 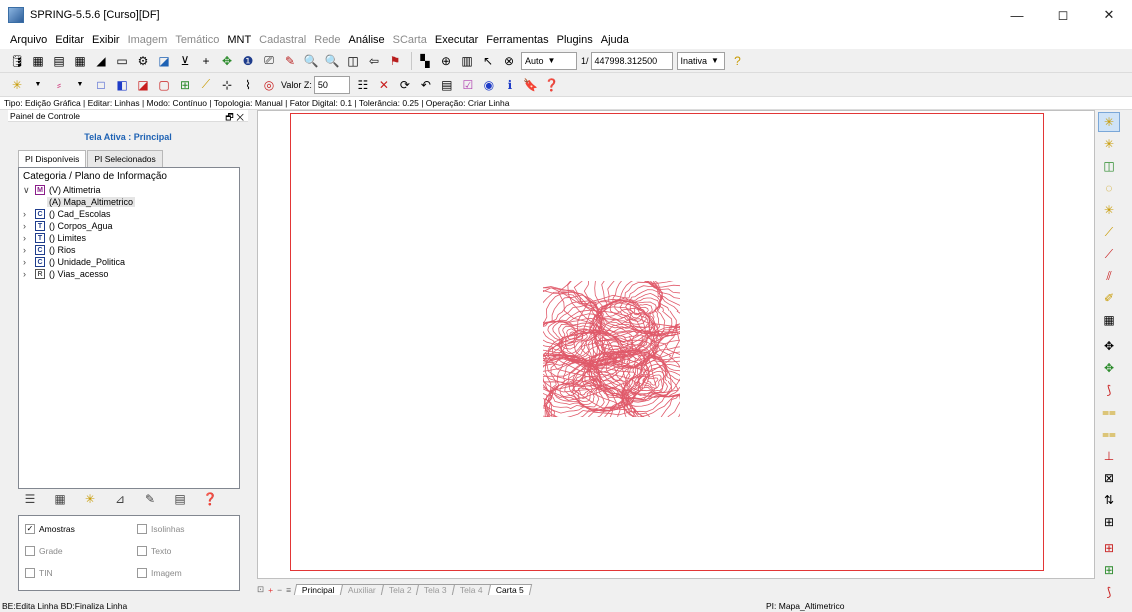 I want to click on menu-imagem: Imagem, so click(x=148, y=40).